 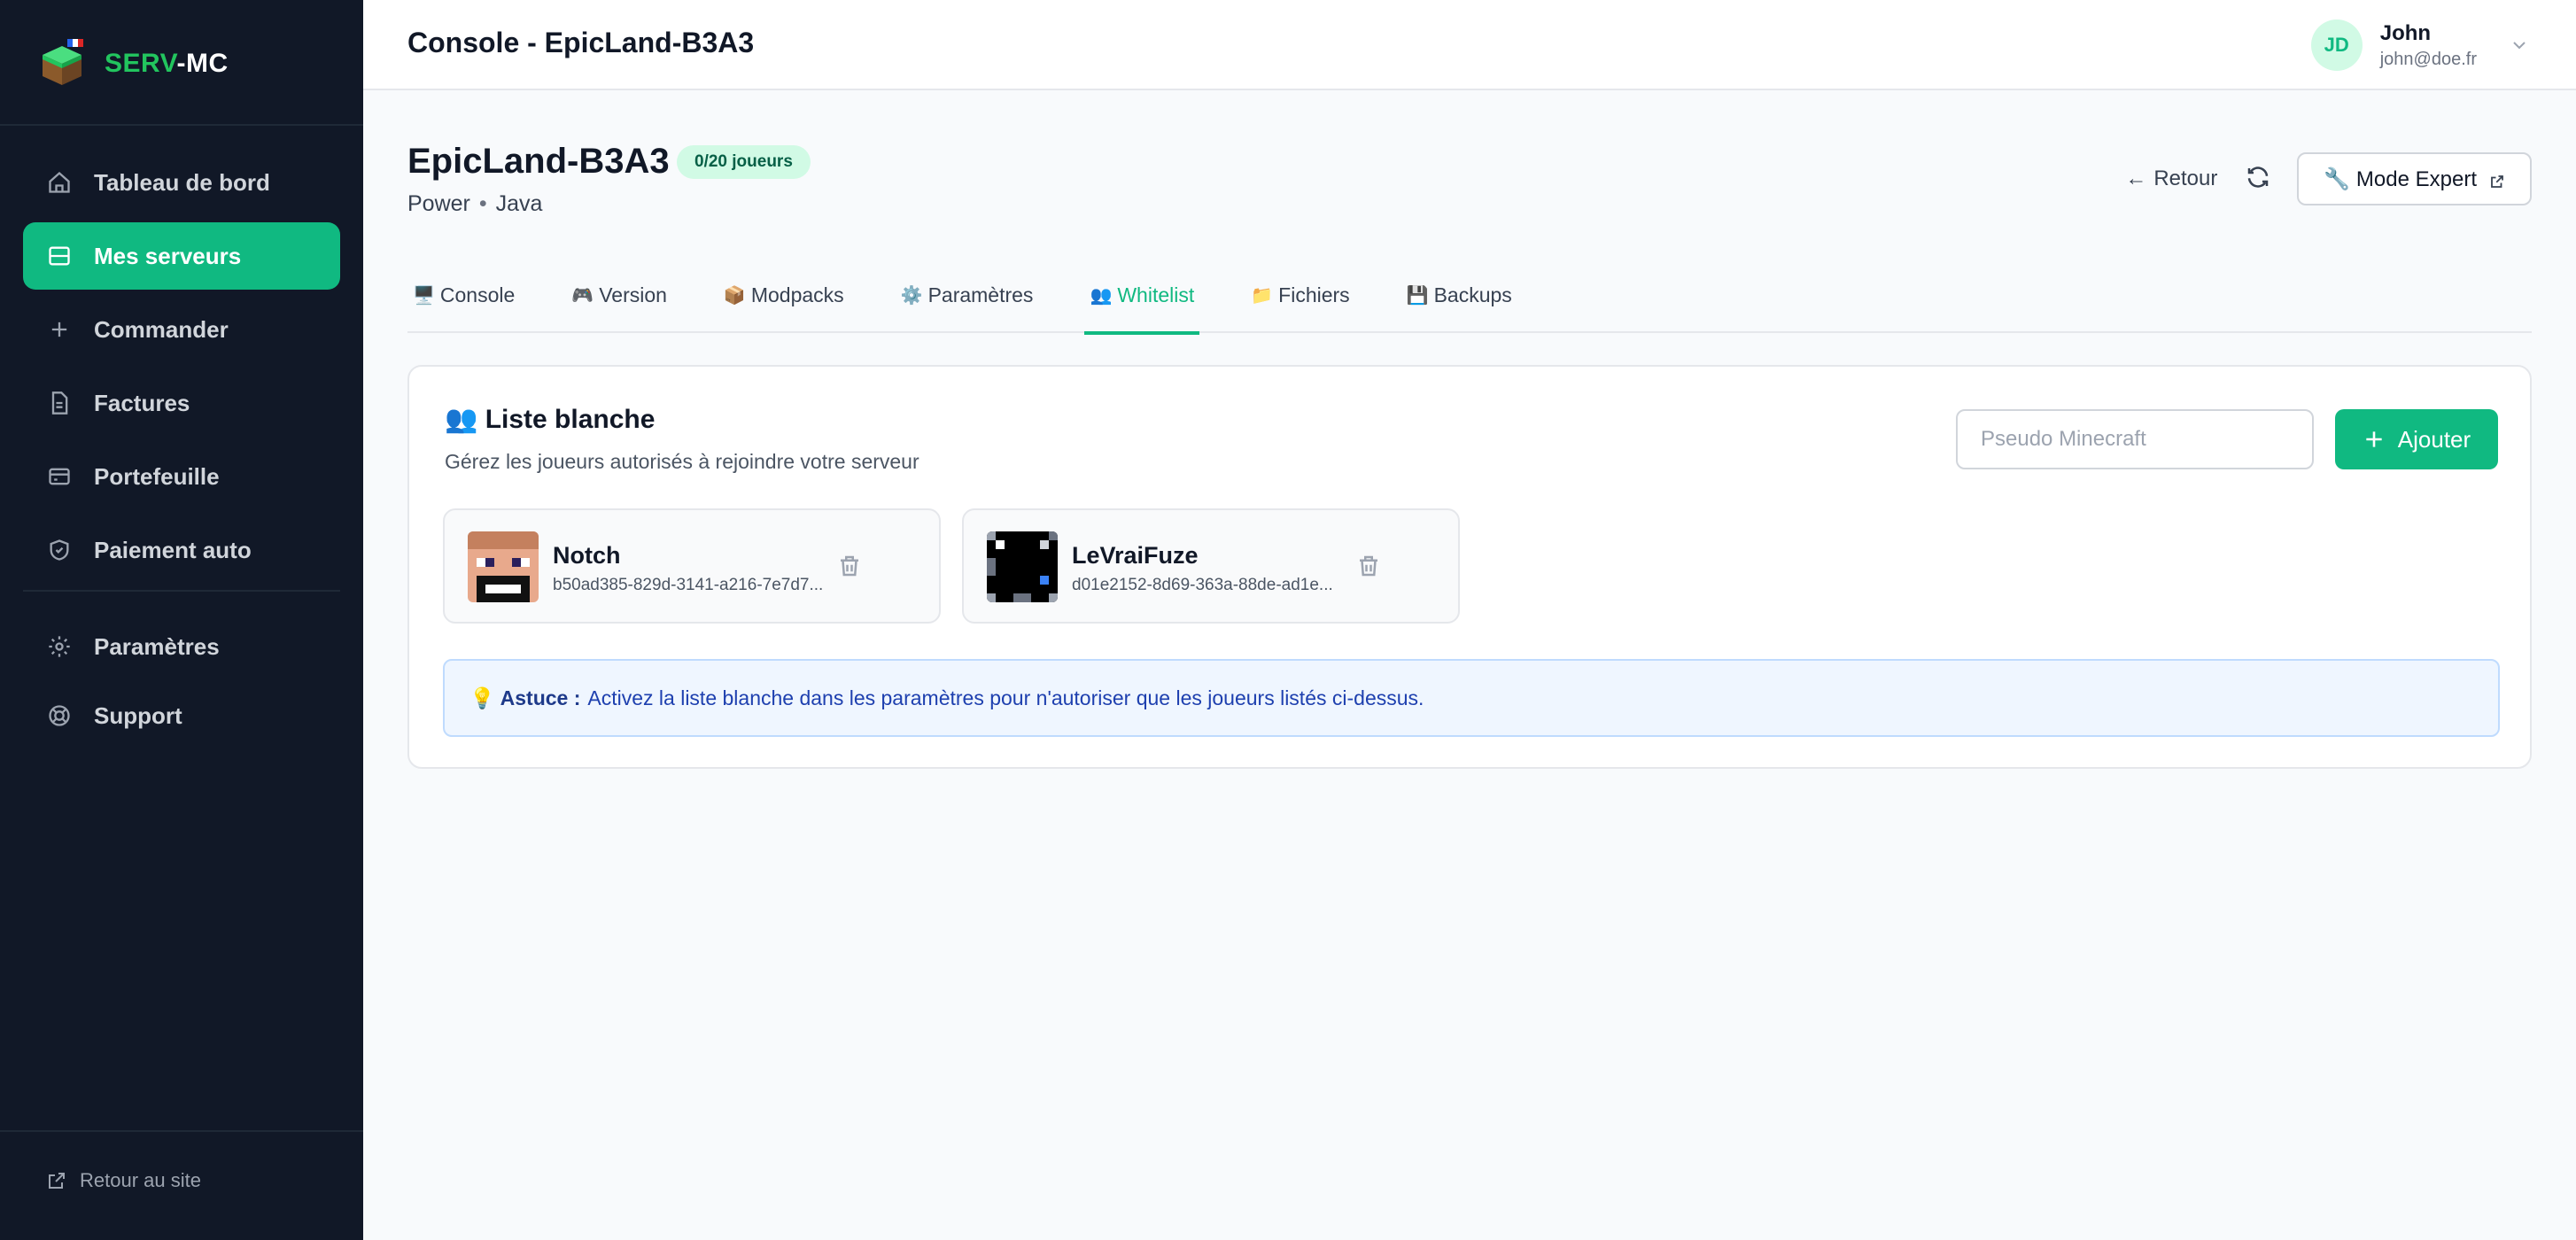 What do you see at coordinates (540, 698) in the screenshot?
I see `tip-label: Astuce :` at bounding box center [540, 698].